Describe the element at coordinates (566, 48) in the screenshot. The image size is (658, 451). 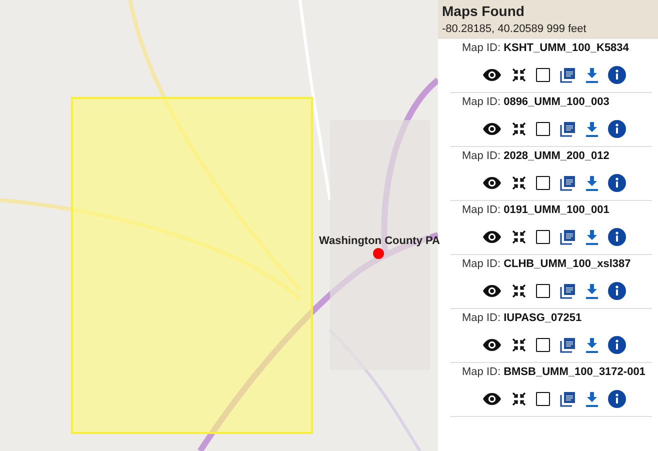
I see `map-id-value: KSHT_UMM_100_K5834` at that location.